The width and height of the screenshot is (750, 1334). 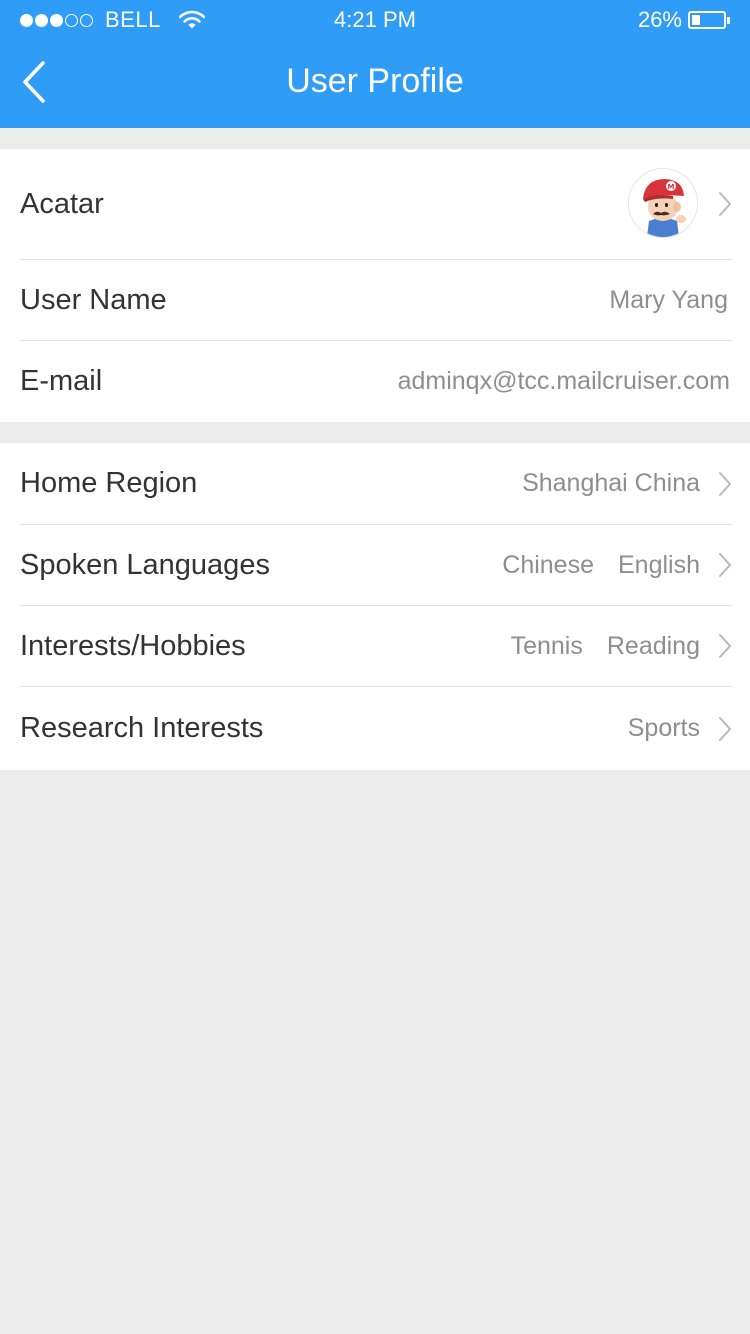 I want to click on spoken-languages-chevron, so click(x=725, y=565).